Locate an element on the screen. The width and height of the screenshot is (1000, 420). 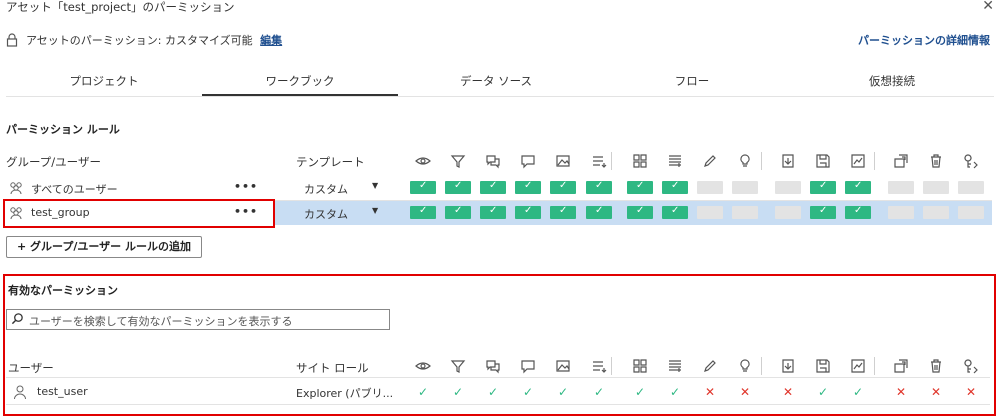
edit-link: 編集 is located at coordinates (271, 40).